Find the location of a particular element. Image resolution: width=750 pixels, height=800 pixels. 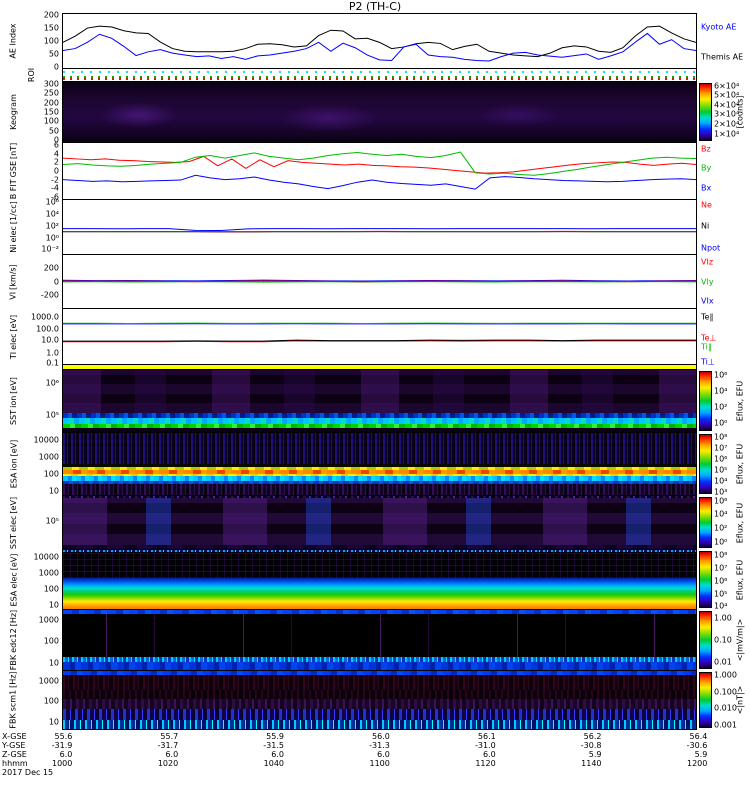

roi-cyan-dots is located at coordinates (379, 72).